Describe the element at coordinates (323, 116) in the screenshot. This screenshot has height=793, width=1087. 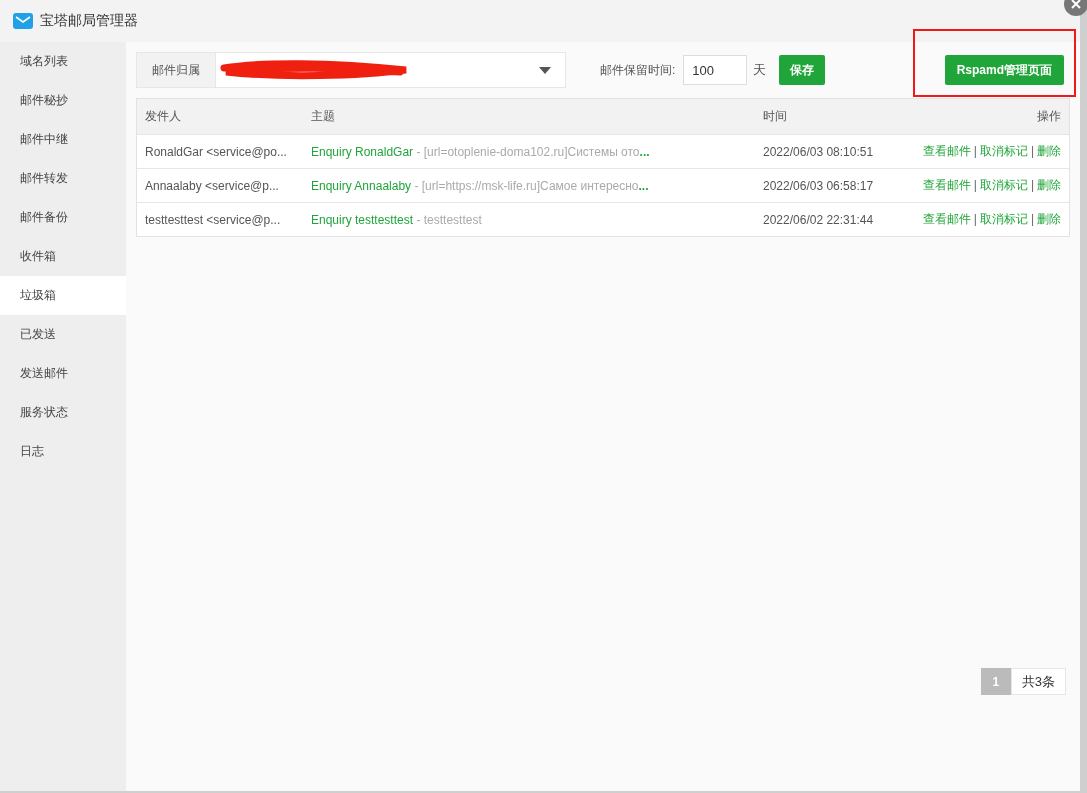
I see `column-header: 主题` at that location.